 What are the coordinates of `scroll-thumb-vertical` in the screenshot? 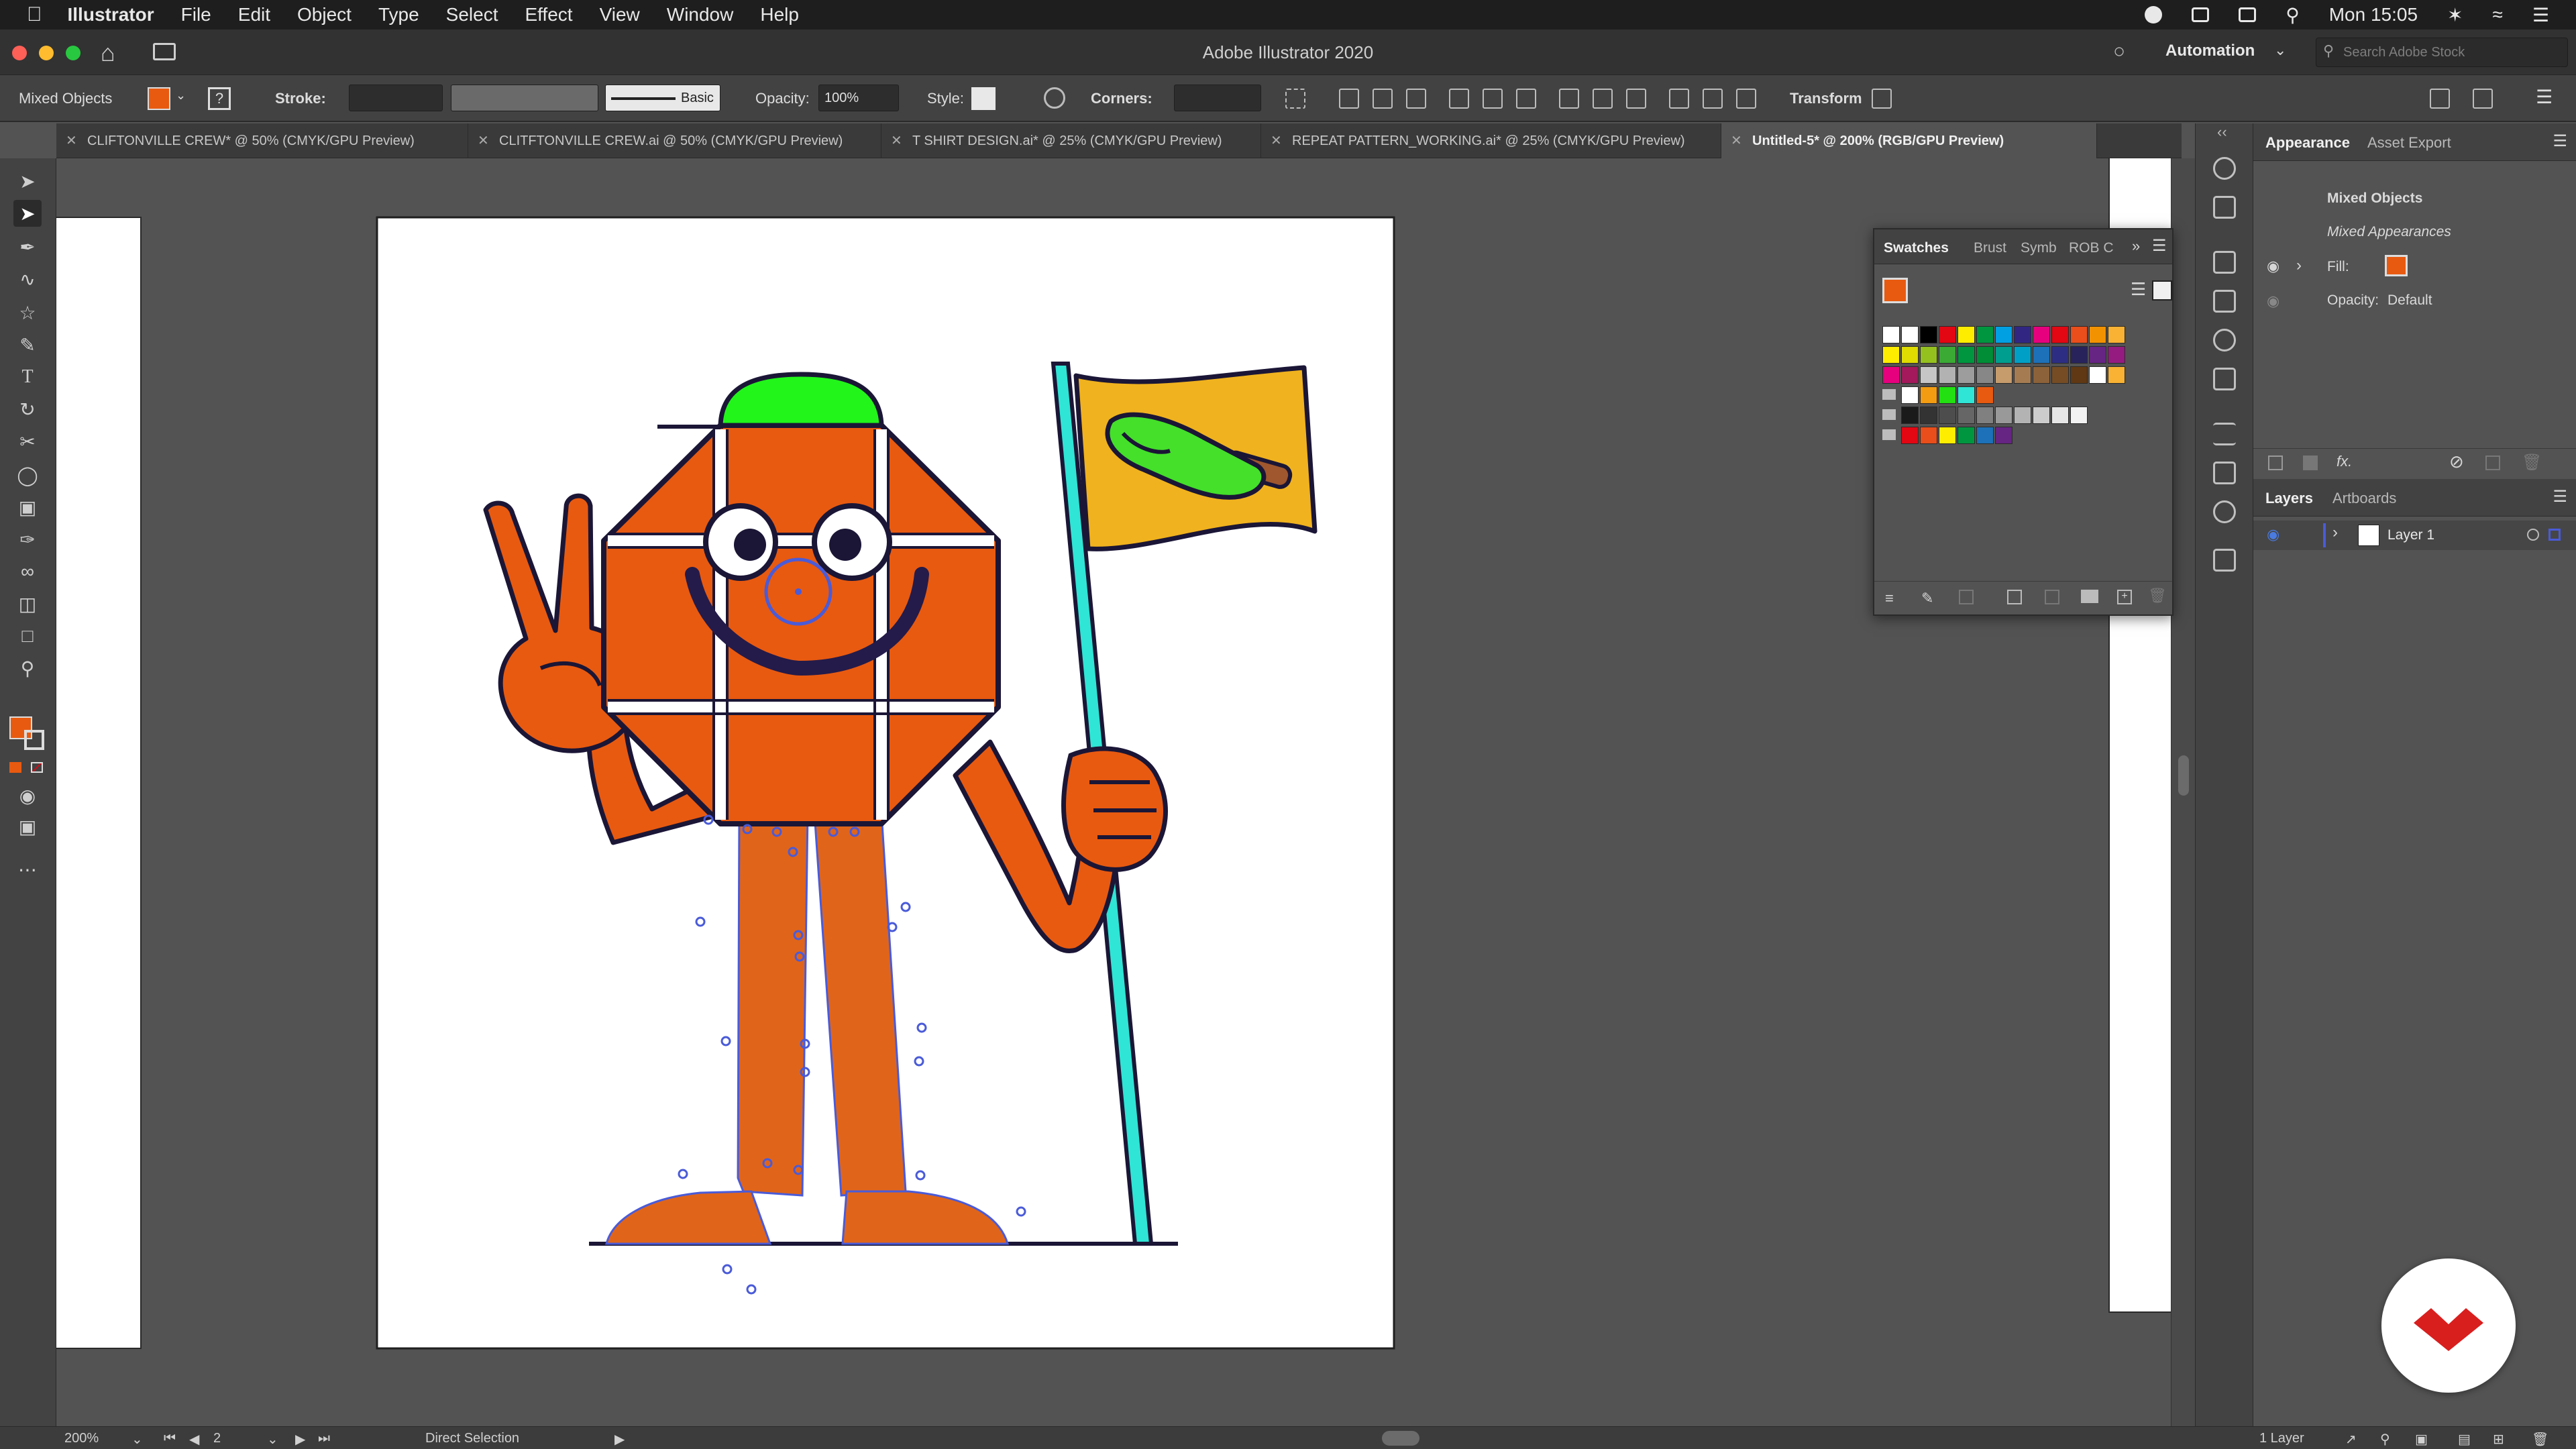 It's located at (2183, 775).